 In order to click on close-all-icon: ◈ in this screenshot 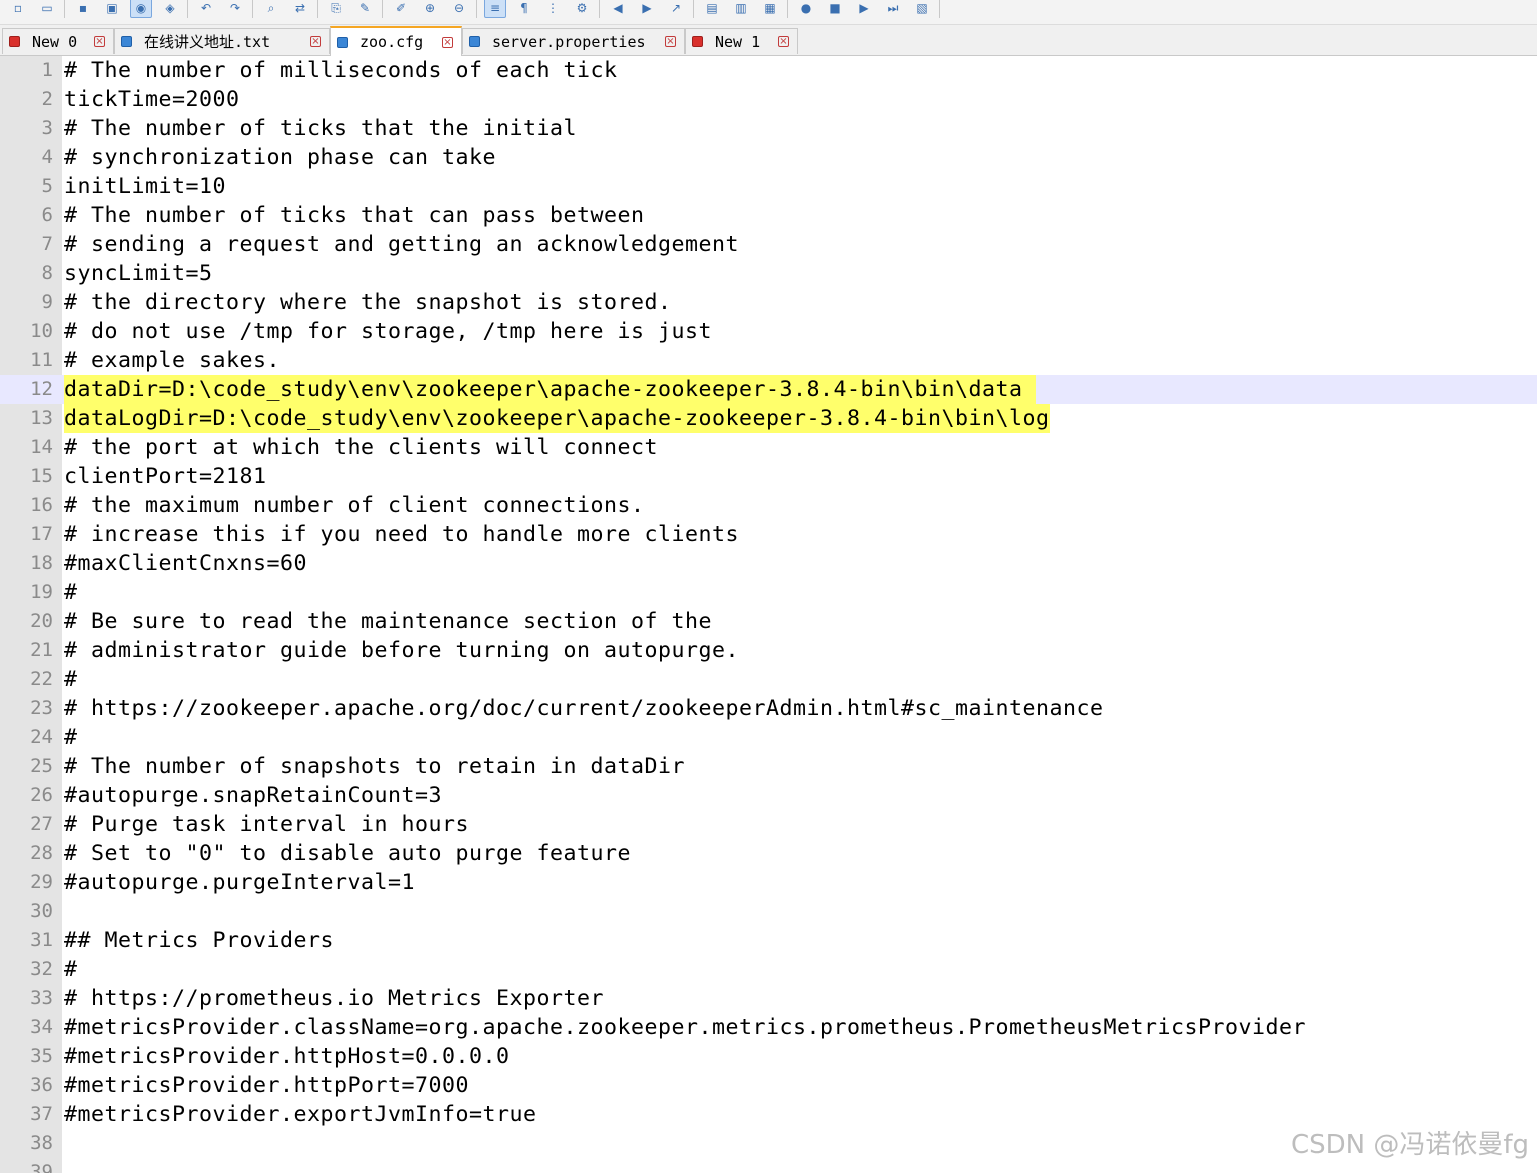, I will do `click(170, 9)`.